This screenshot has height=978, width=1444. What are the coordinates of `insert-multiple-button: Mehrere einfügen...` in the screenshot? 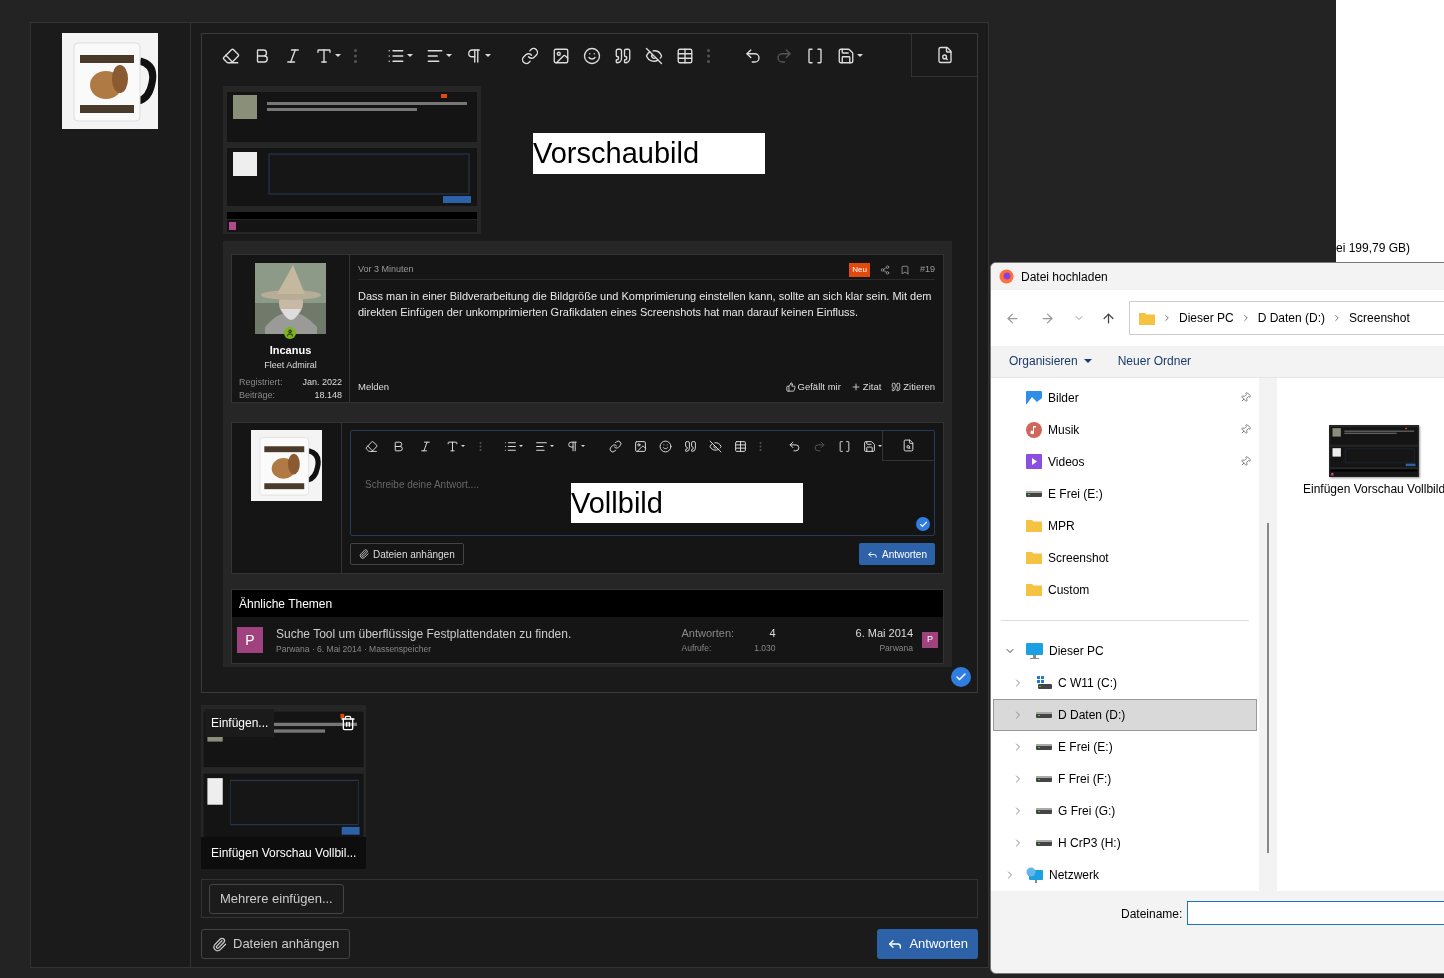 It's located at (276, 898).